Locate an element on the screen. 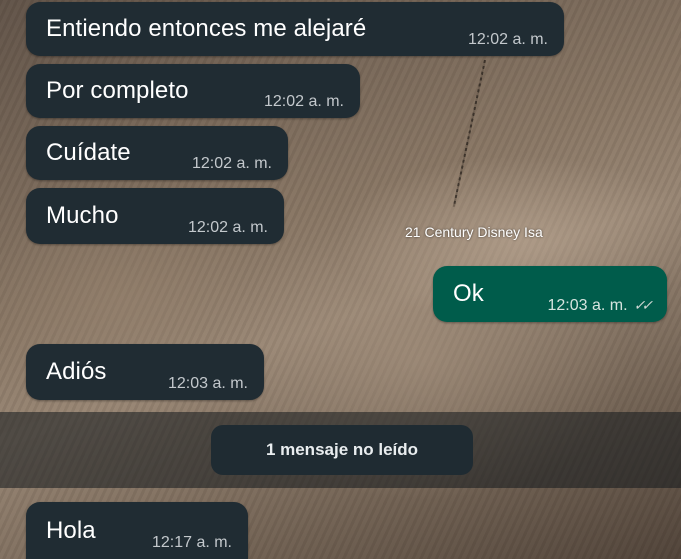 The width and height of the screenshot is (681, 559). message-bubble-incoming: Cuídate 12:02 a. m. is located at coordinates (157, 153).